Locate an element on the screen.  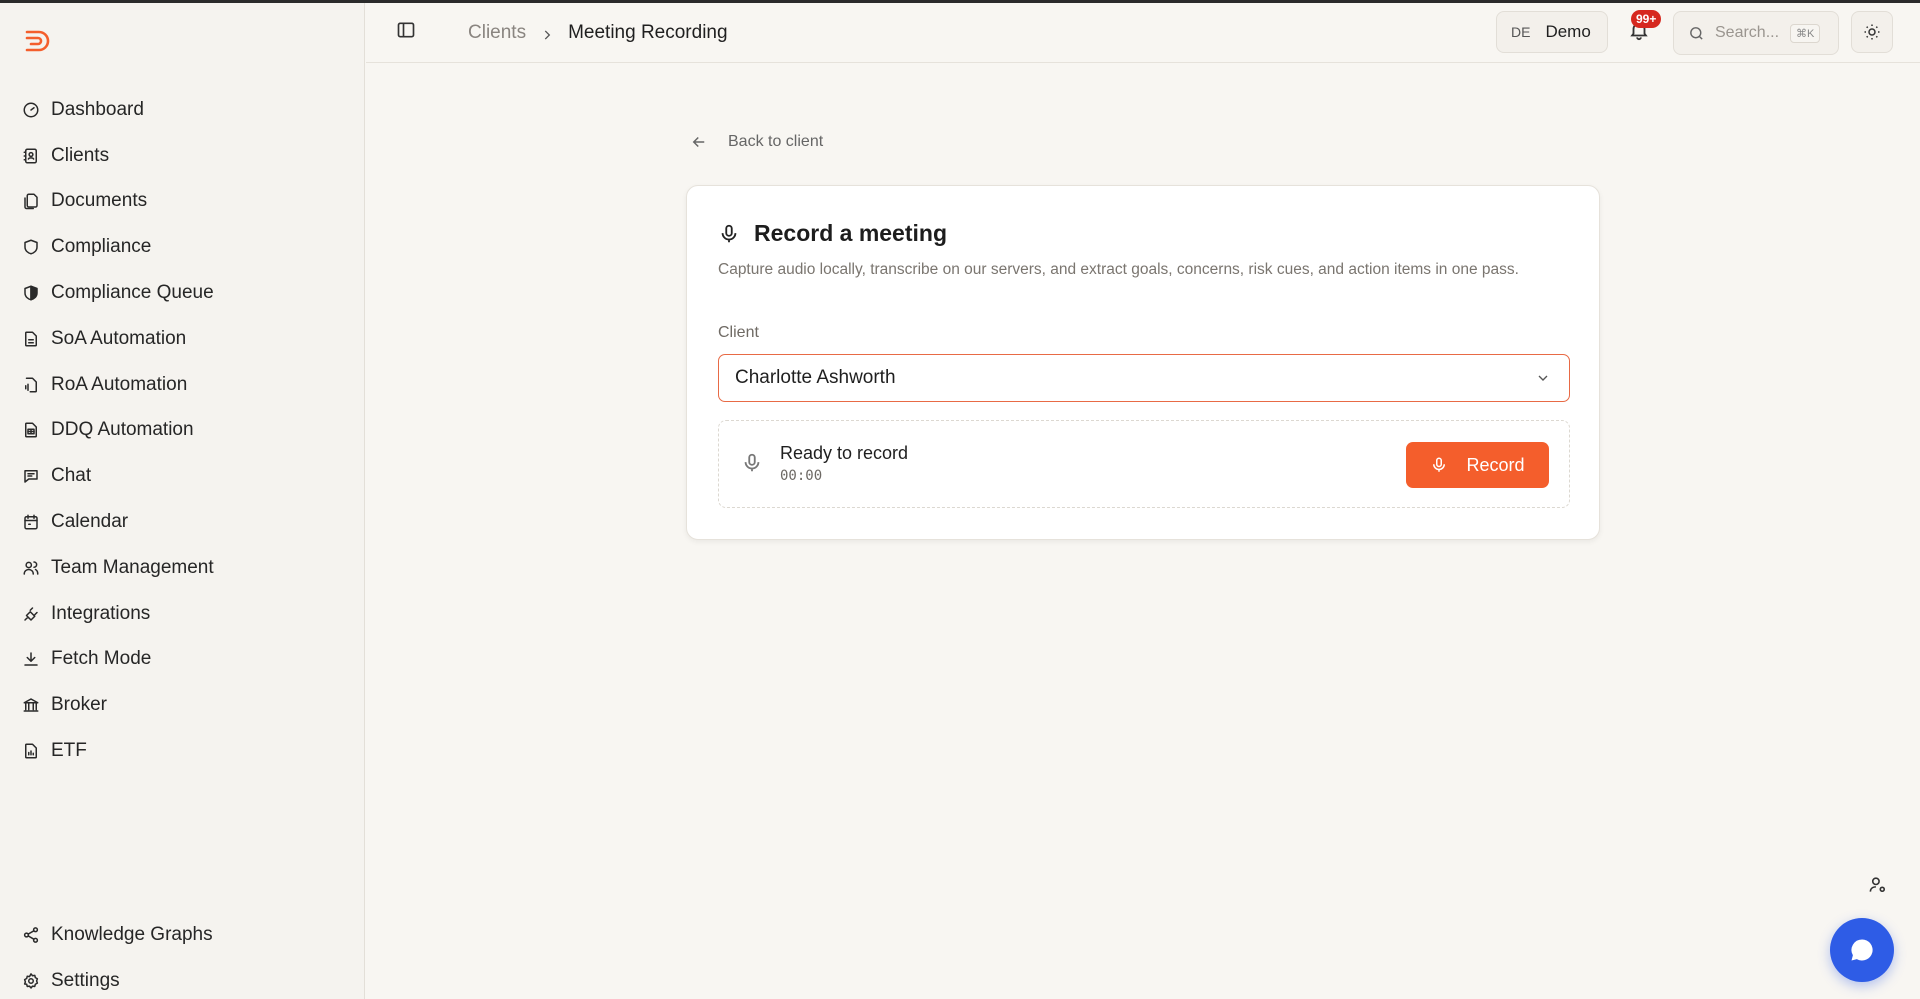
record-button: Record is located at coordinates (1477, 465).